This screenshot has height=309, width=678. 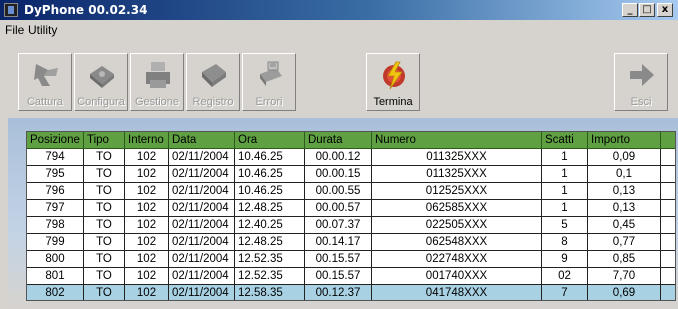 I want to click on errori-button: Errori, so click(x=269, y=82).